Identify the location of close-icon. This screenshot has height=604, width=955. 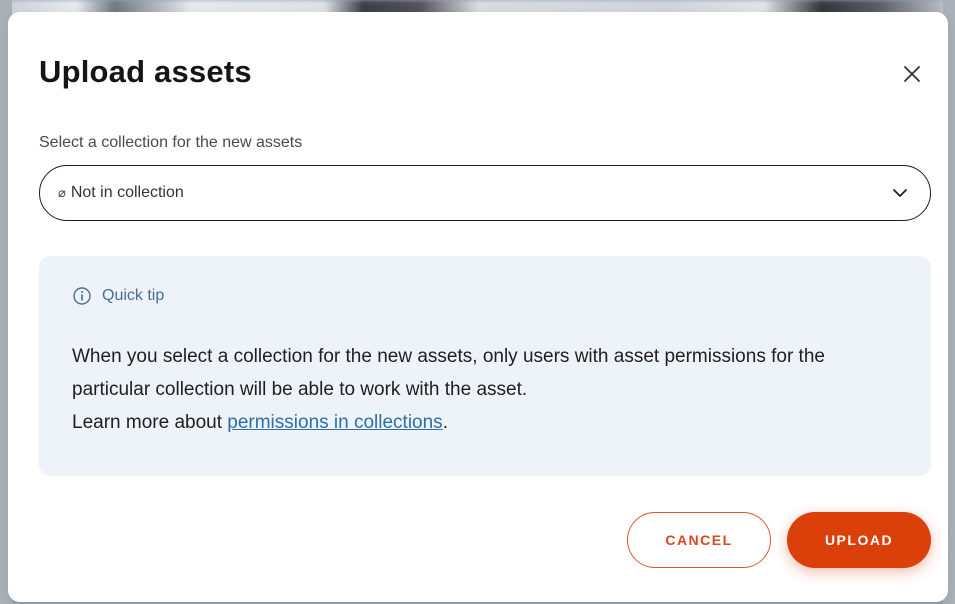
(912, 74).